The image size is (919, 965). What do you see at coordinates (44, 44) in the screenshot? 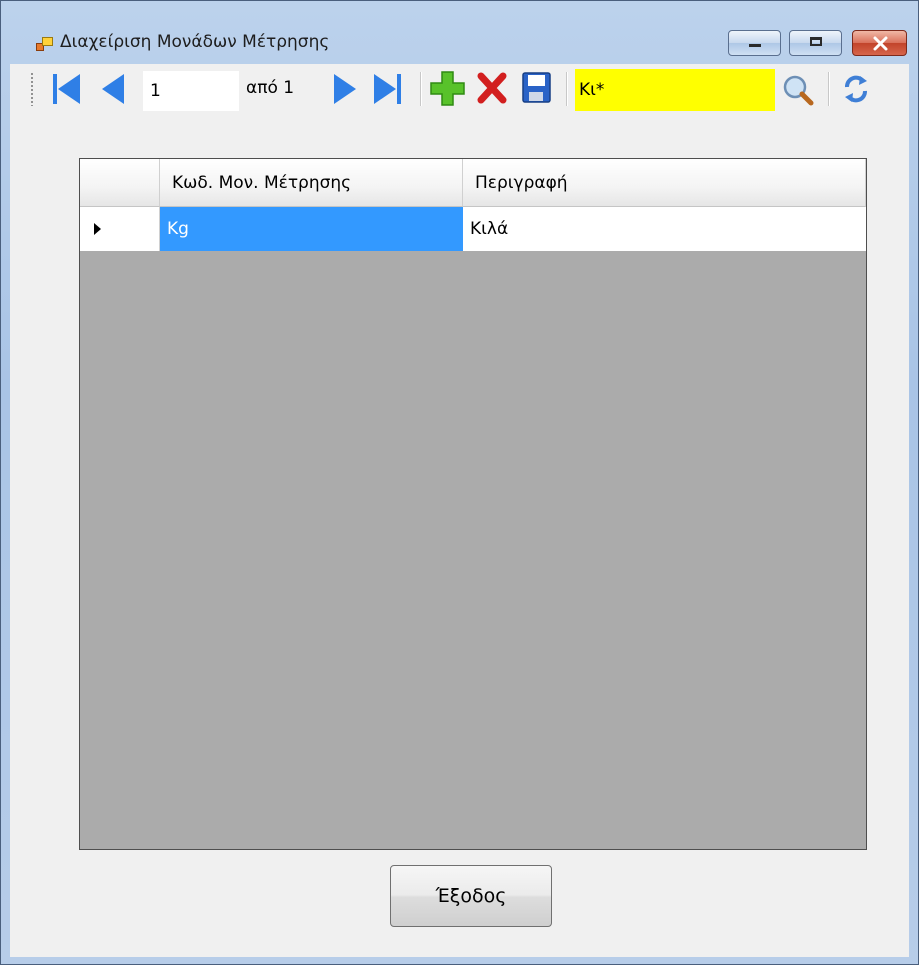
I see `app-icon` at bounding box center [44, 44].